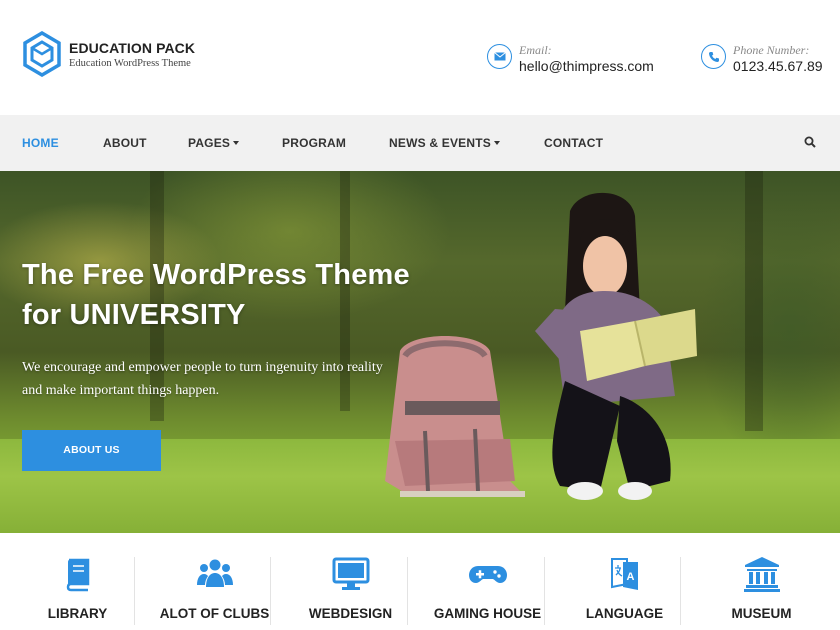 This screenshot has width=840, height=630. I want to click on feature-label: GAMING HOUSE, so click(487, 613).